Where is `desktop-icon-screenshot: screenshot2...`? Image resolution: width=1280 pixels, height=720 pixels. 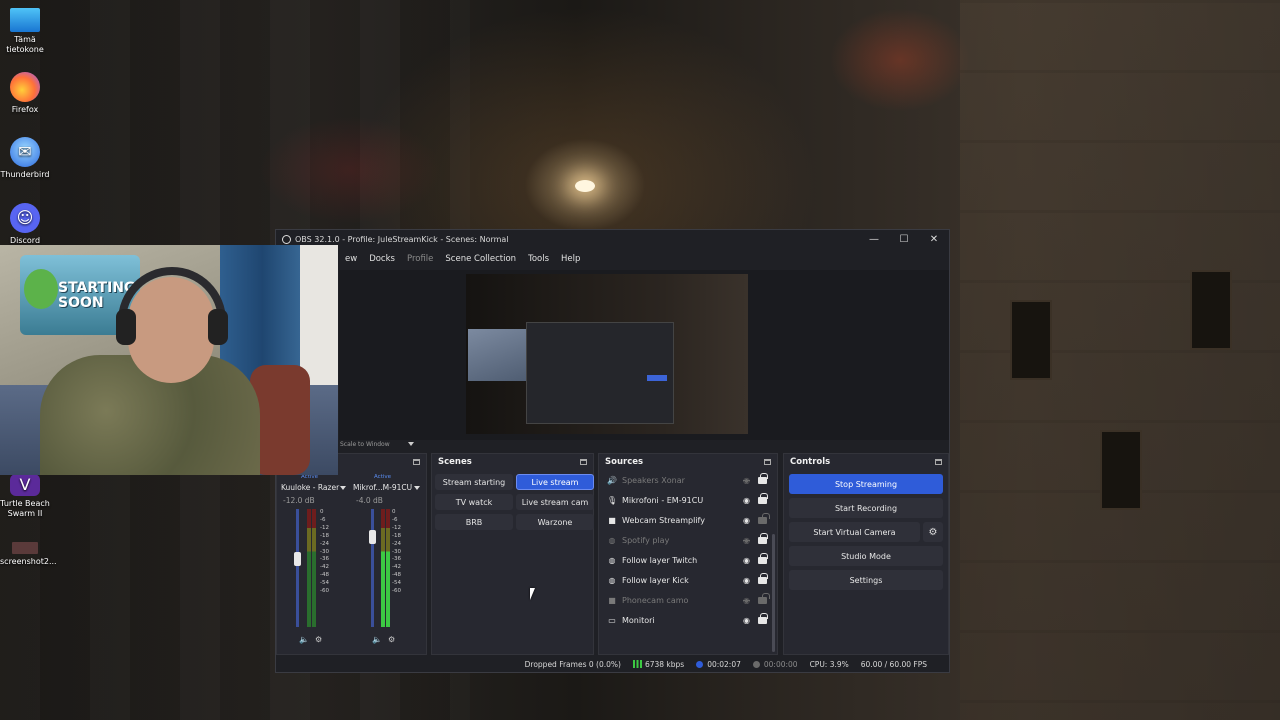
desktop-icon-screenshot: screenshot2... is located at coordinates (28, 554).